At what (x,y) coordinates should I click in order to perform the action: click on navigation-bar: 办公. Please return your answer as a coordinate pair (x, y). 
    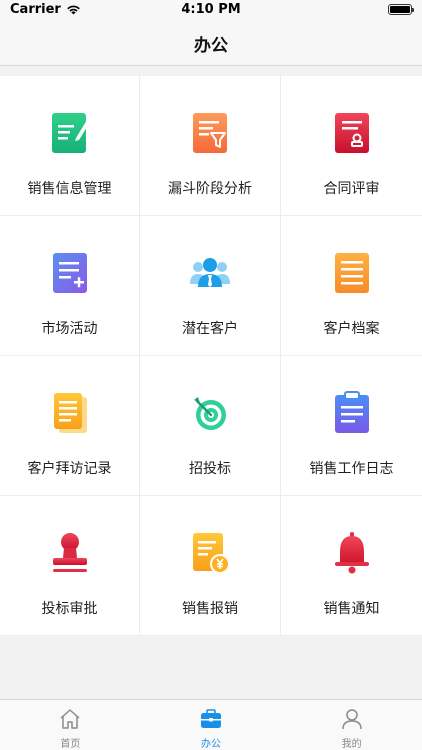
    Looking at the image, I should click on (211, 43).